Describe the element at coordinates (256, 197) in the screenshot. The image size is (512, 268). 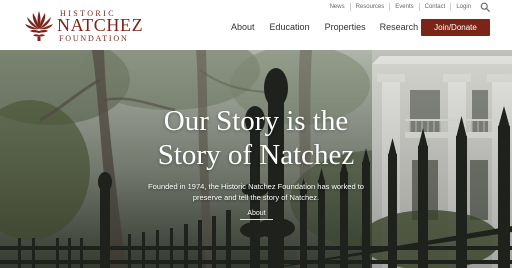
I see `hero-subtitle-line-2: preserve and tell the story of Natchez.` at that location.